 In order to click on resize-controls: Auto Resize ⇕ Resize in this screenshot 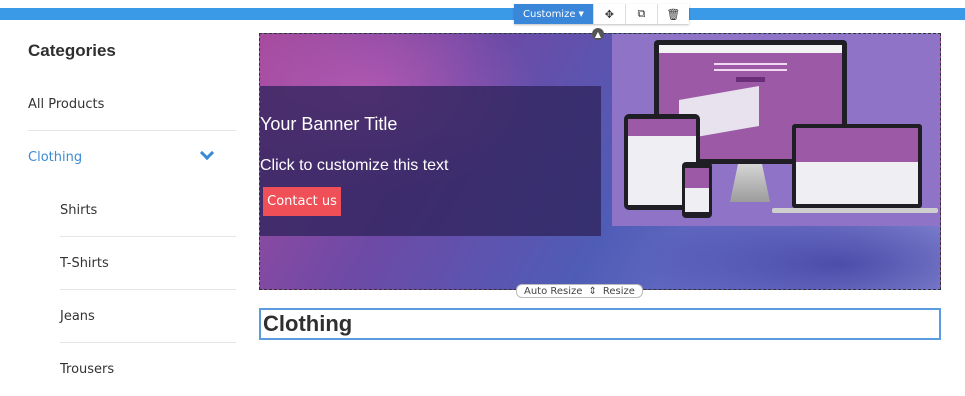, I will do `click(579, 291)`.